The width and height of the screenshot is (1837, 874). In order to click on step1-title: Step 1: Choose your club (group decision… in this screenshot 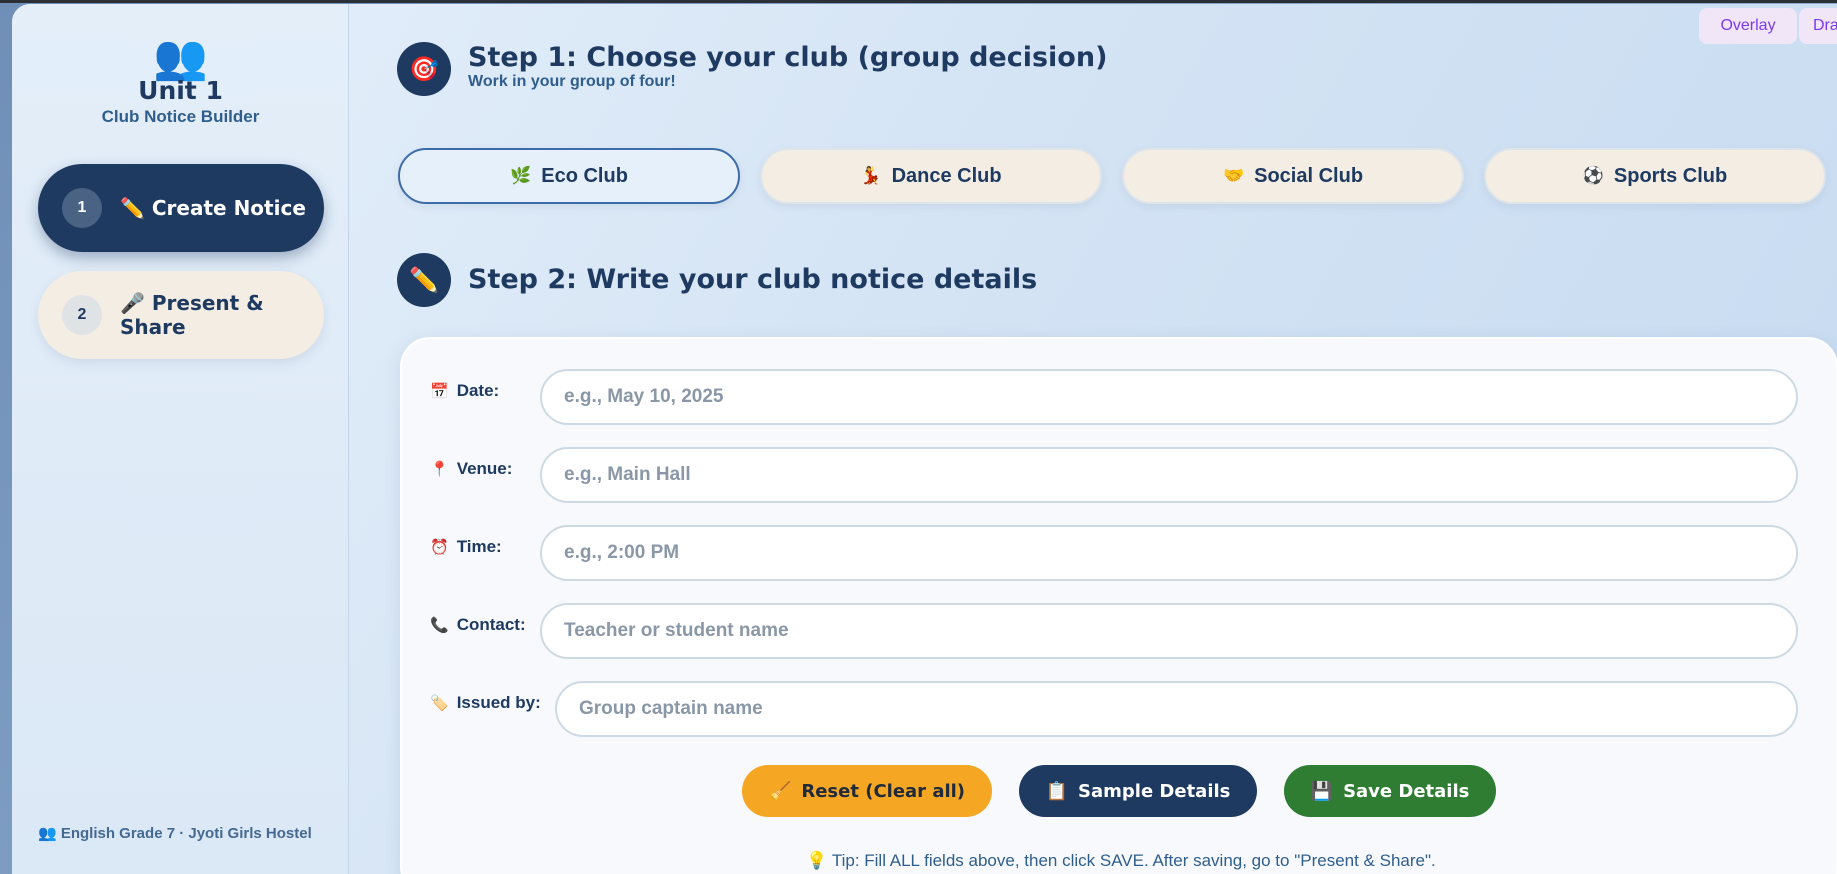, I will do `click(788, 57)`.